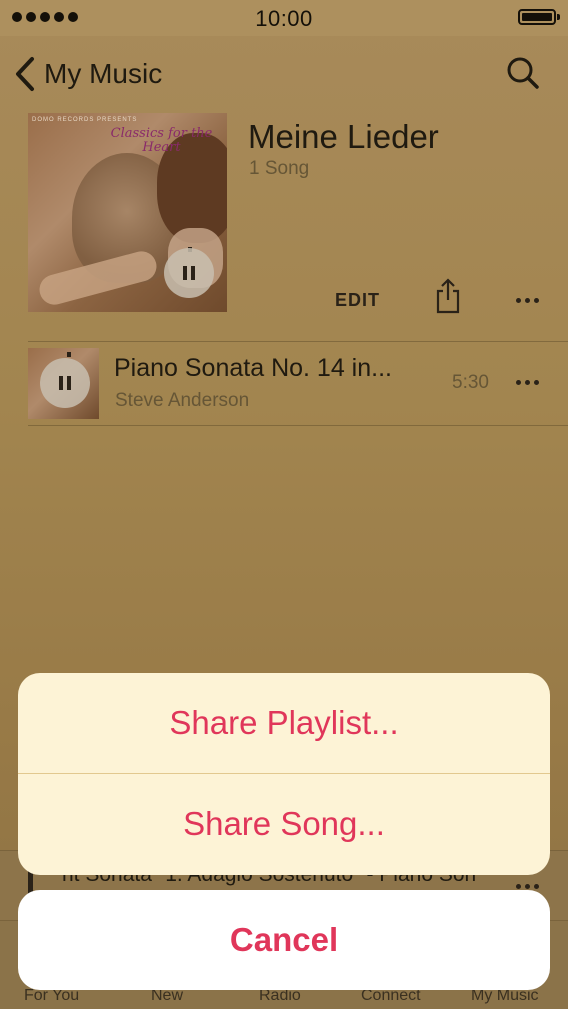  I want to click on back-button: My Music, so click(88, 74).